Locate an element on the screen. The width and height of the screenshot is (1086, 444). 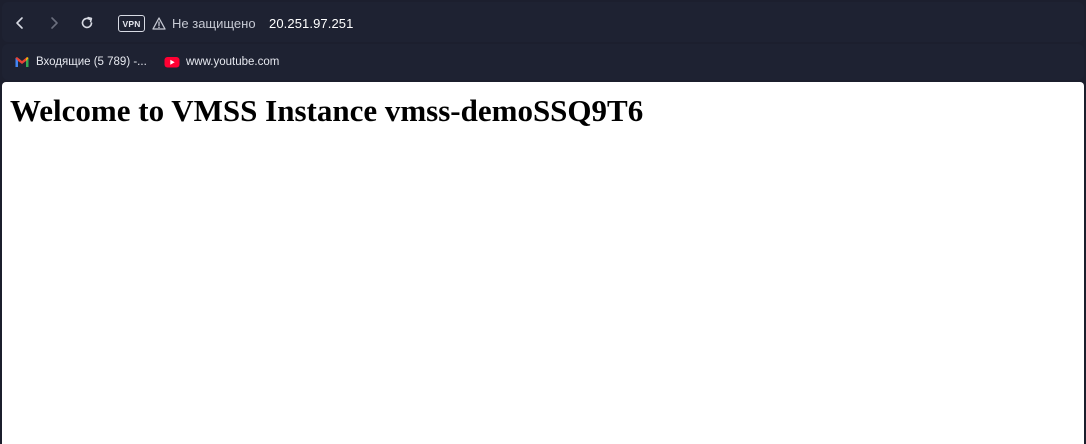
reload-button is located at coordinates (87, 23).